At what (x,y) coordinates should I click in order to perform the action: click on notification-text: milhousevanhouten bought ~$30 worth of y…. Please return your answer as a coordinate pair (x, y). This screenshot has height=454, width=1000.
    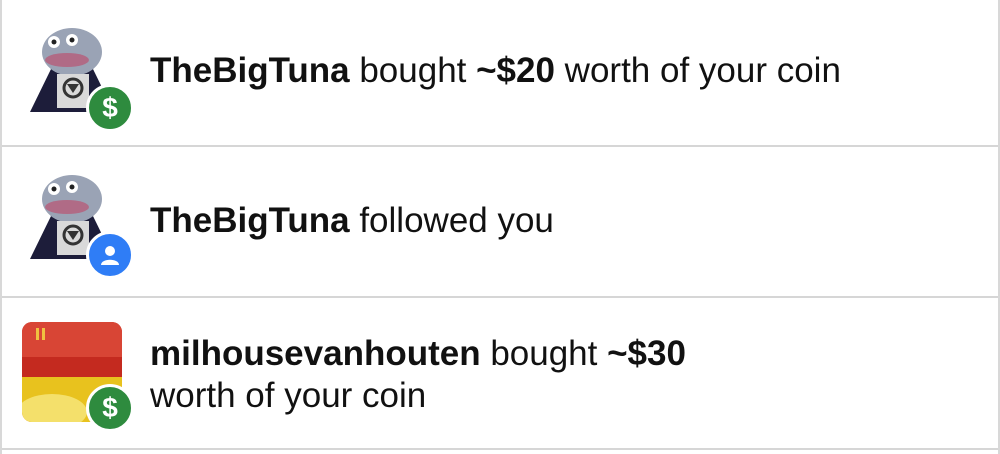
    Looking at the image, I should click on (418, 374).